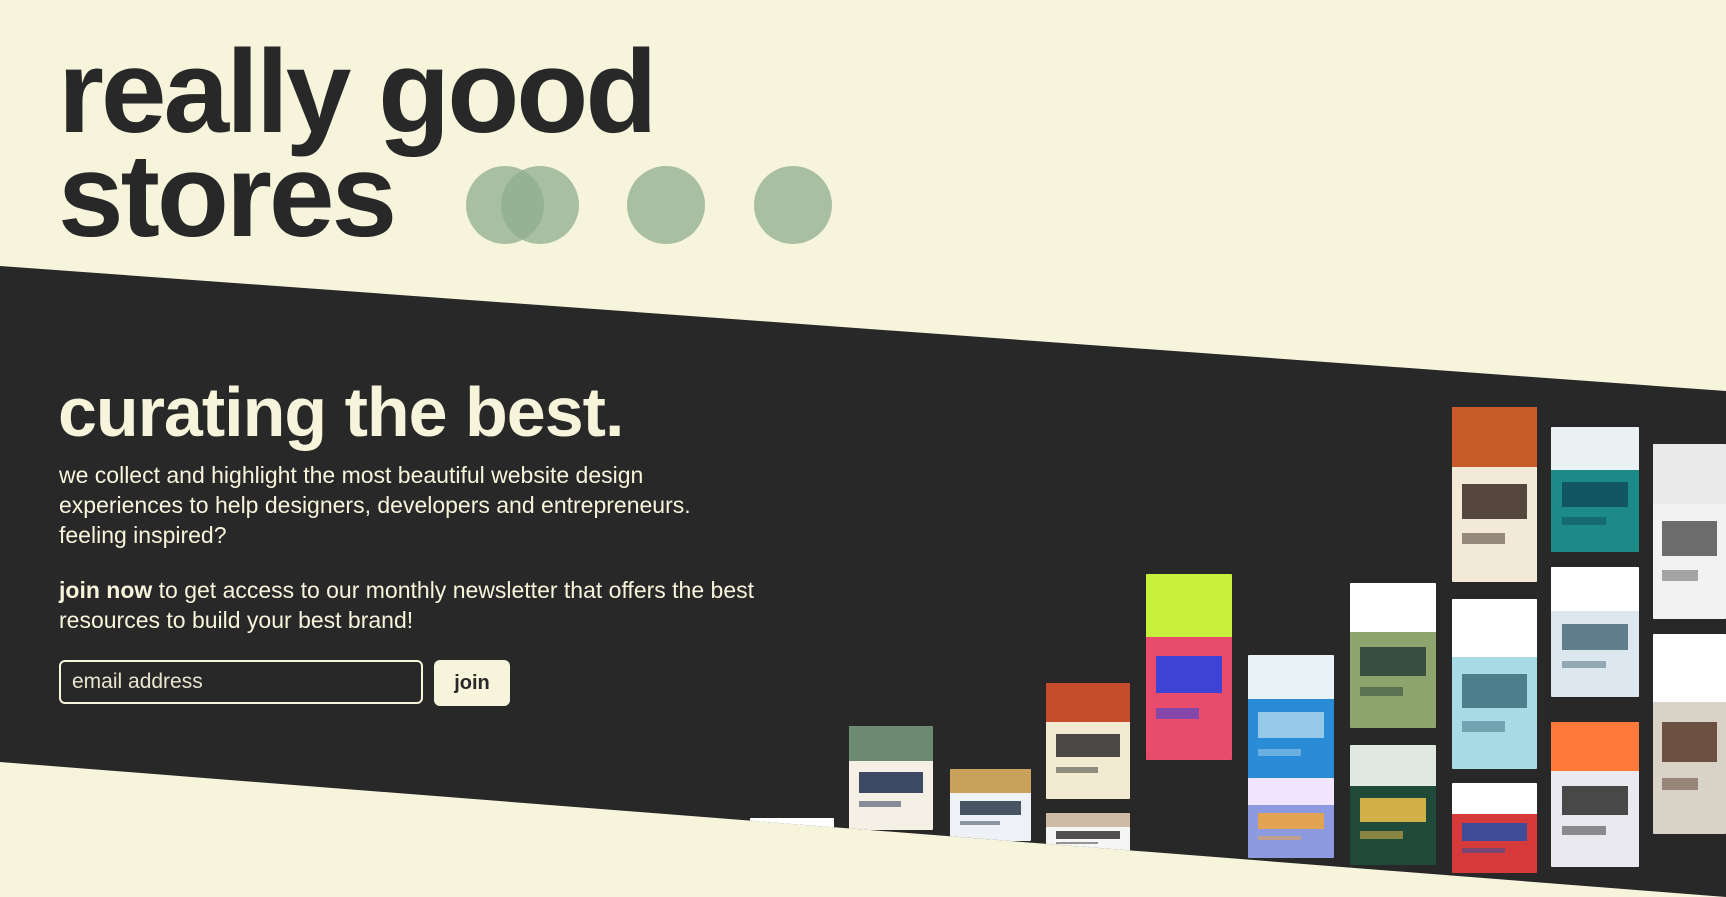  Describe the element at coordinates (357, 92) in the screenshot. I see `logo-line-1: really good` at that location.